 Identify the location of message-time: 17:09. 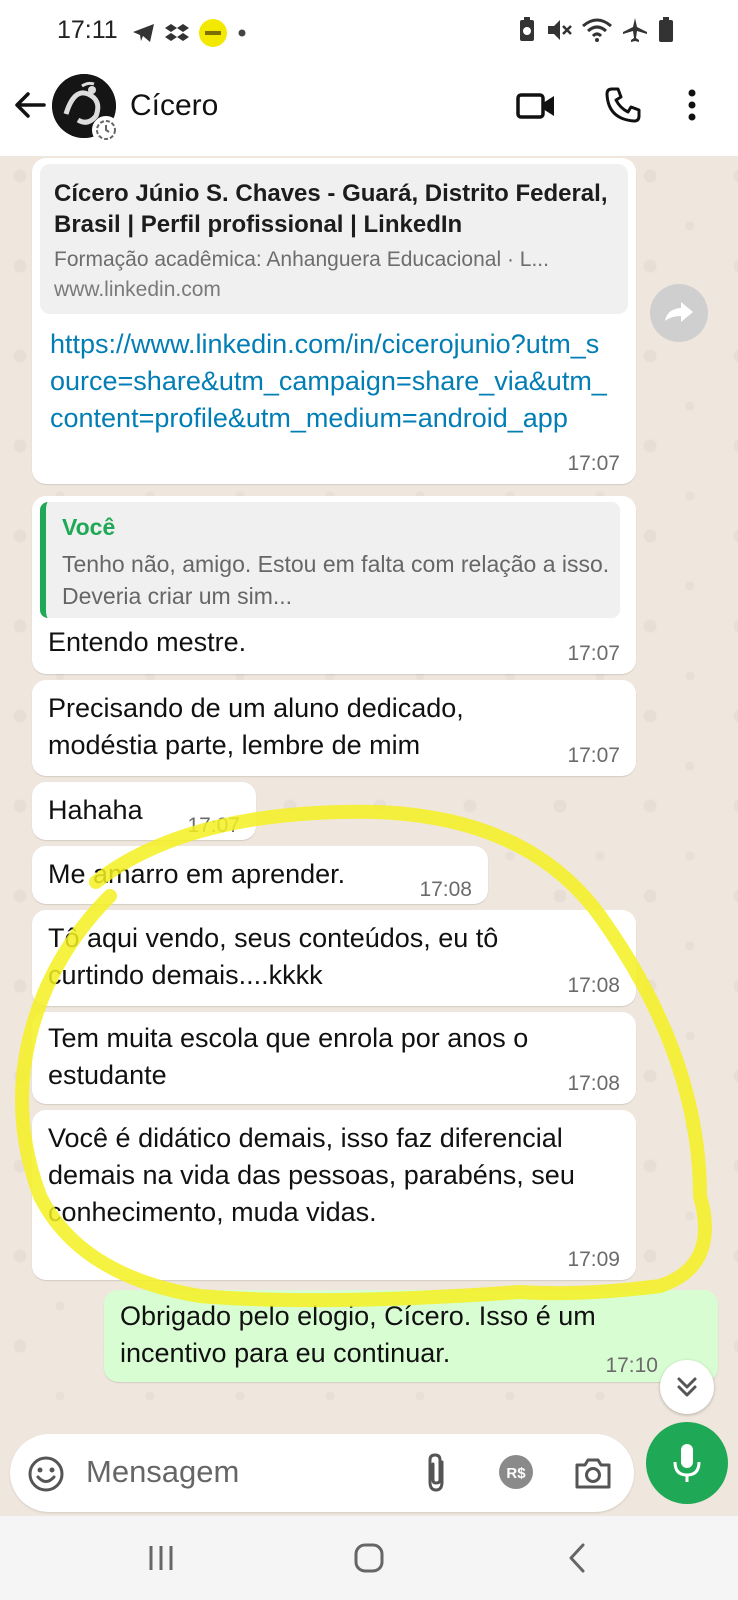
(593, 1259).